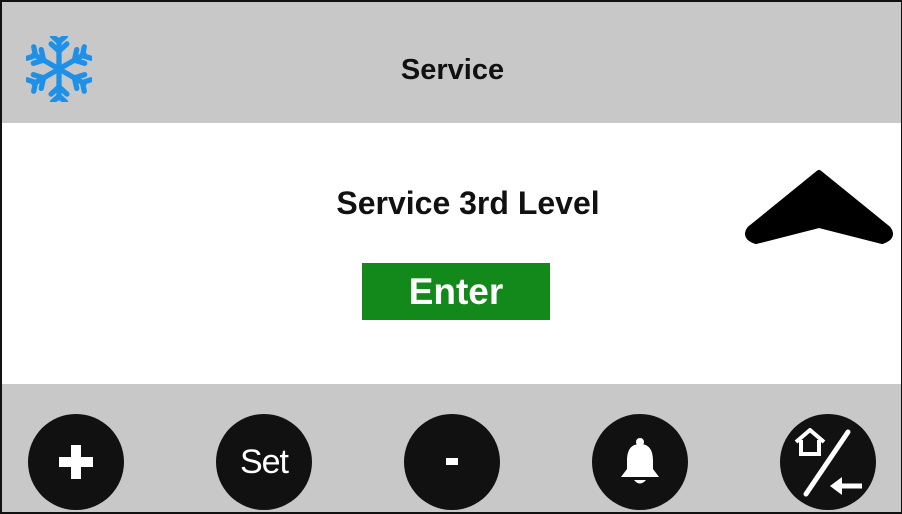 The height and width of the screenshot is (514, 902). What do you see at coordinates (819, 209) in the screenshot?
I see `chevron-up-icon` at bounding box center [819, 209].